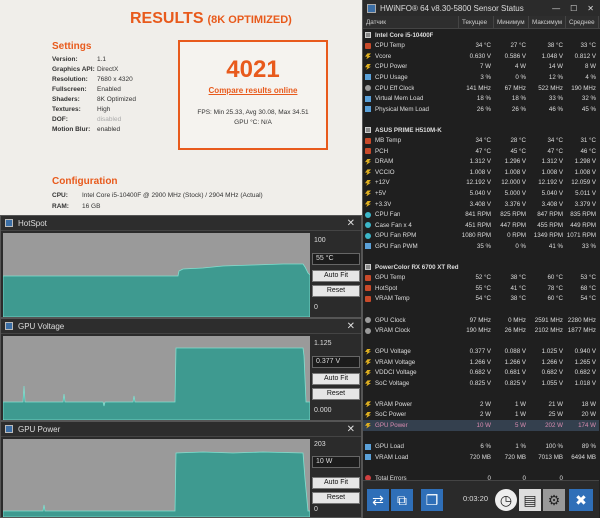 The height and width of the screenshot is (518, 600). What do you see at coordinates (476, 236) in the screenshot?
I see `sensor-cur-value: 1080 RPM` at bounding box center [476, 236].